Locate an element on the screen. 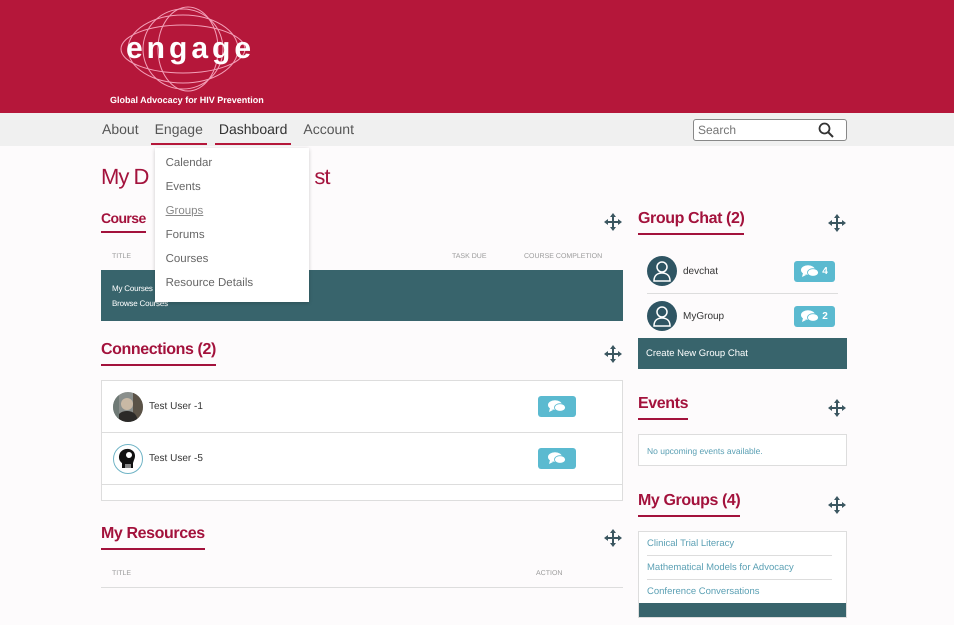  dropdown-item: Courses is located at coordinates (231, 260).